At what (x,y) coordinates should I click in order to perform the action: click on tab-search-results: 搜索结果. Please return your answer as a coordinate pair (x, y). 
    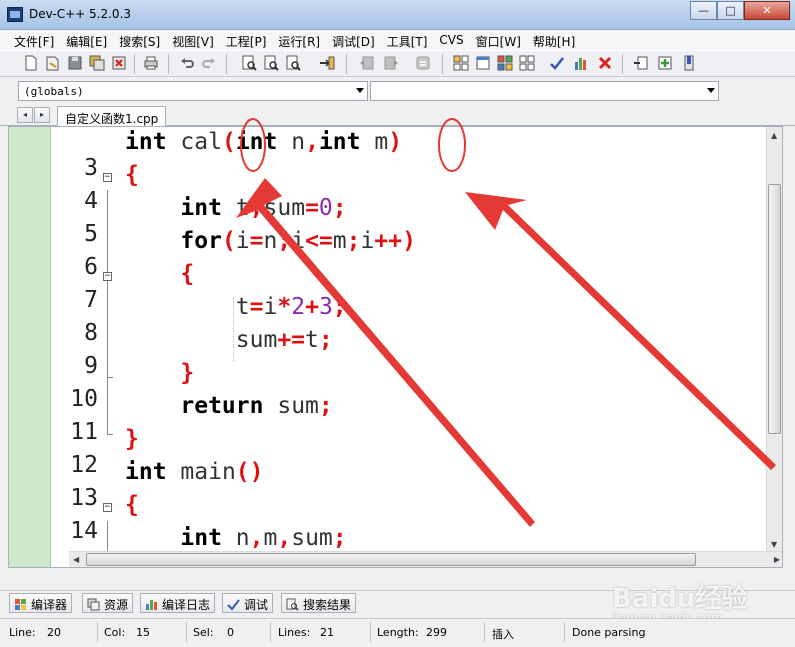
    Looking at the image, I should click on (319, 603).